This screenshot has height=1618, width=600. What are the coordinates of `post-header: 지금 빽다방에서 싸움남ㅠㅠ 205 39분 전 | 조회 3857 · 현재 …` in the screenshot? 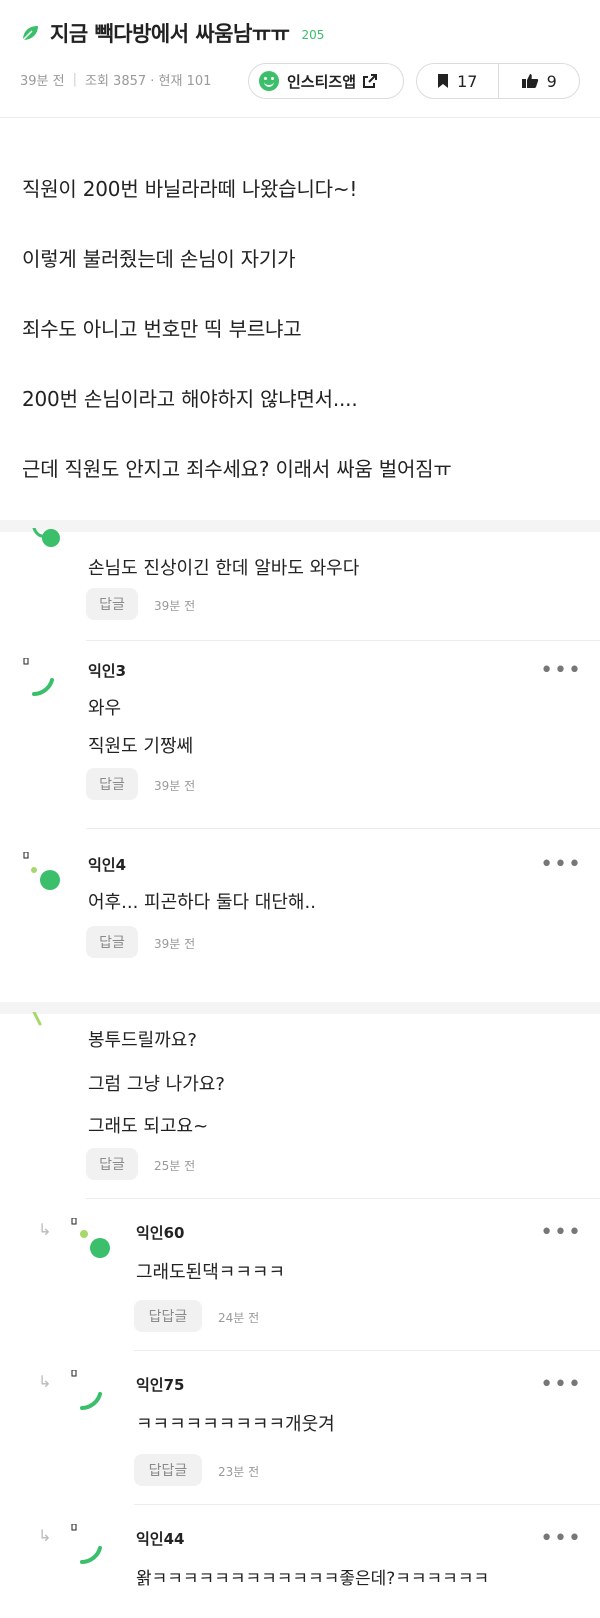 It's located at (300, 59).